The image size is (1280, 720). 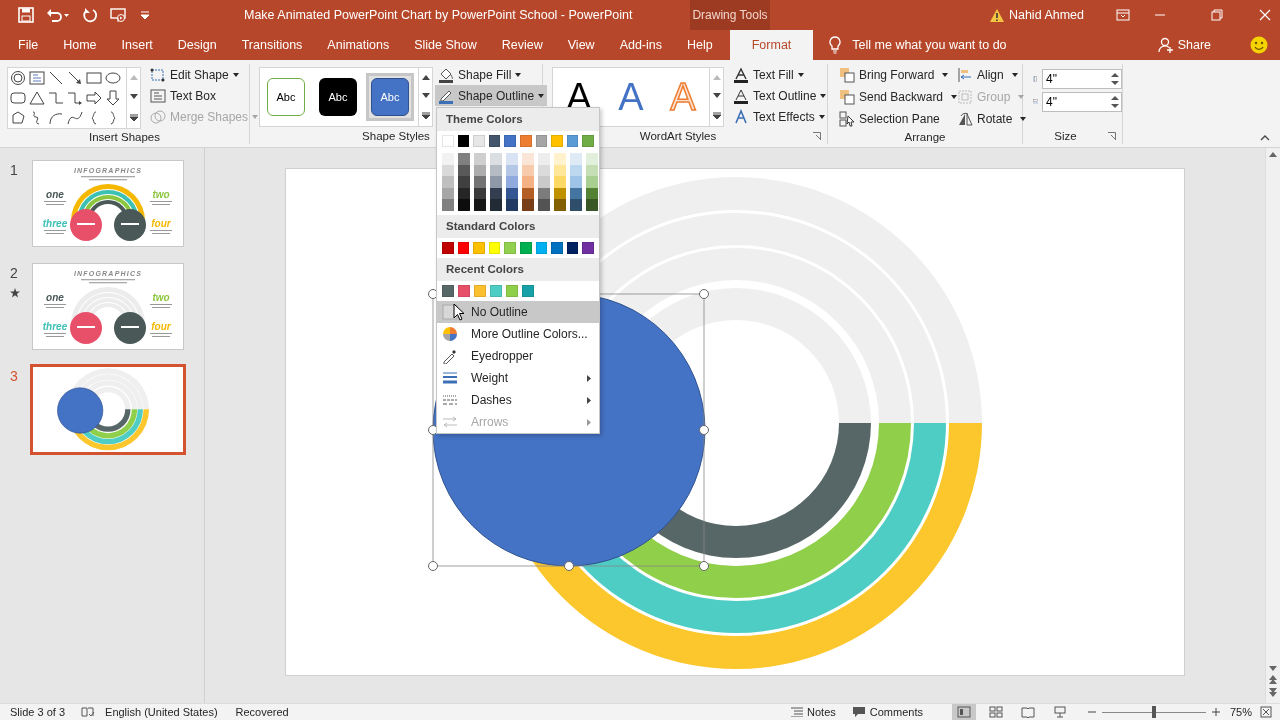 I want to click on notes-button: Notes, so click(x=813, y=712).